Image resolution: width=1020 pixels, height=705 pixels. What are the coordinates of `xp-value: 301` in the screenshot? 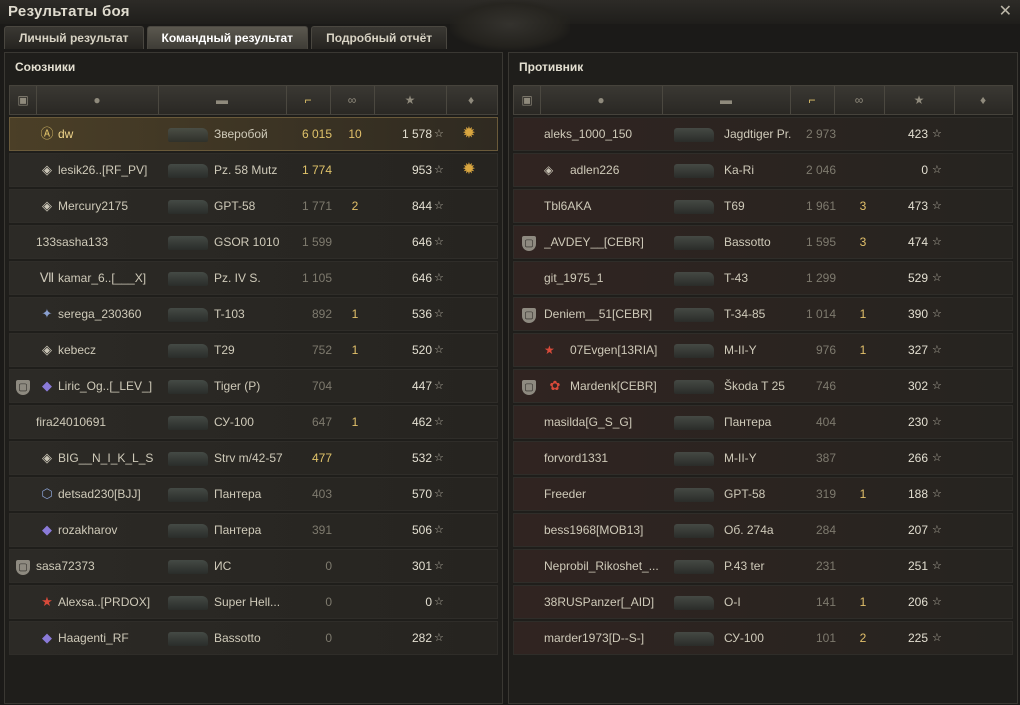 It's located at (421, 566).